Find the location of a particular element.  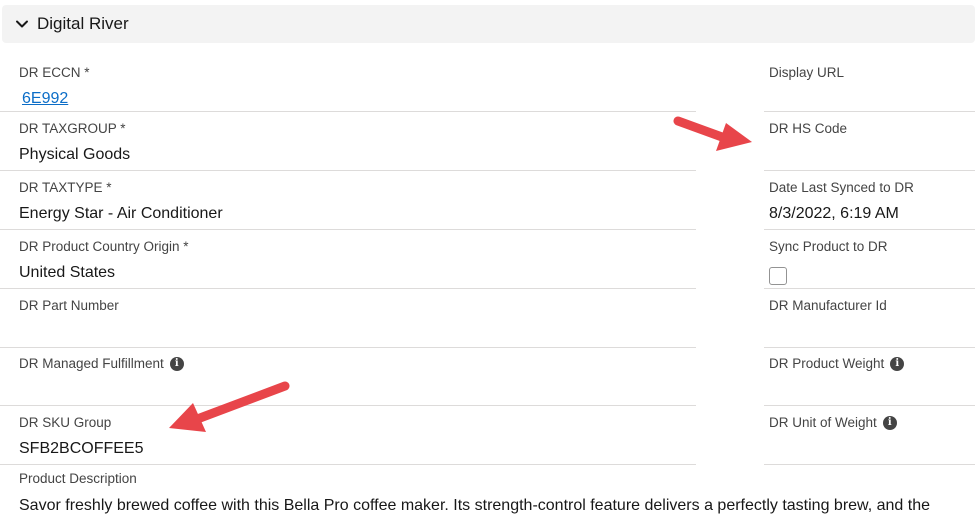

field-label: DR Unit of Weight is located at coordinates (823, 422).